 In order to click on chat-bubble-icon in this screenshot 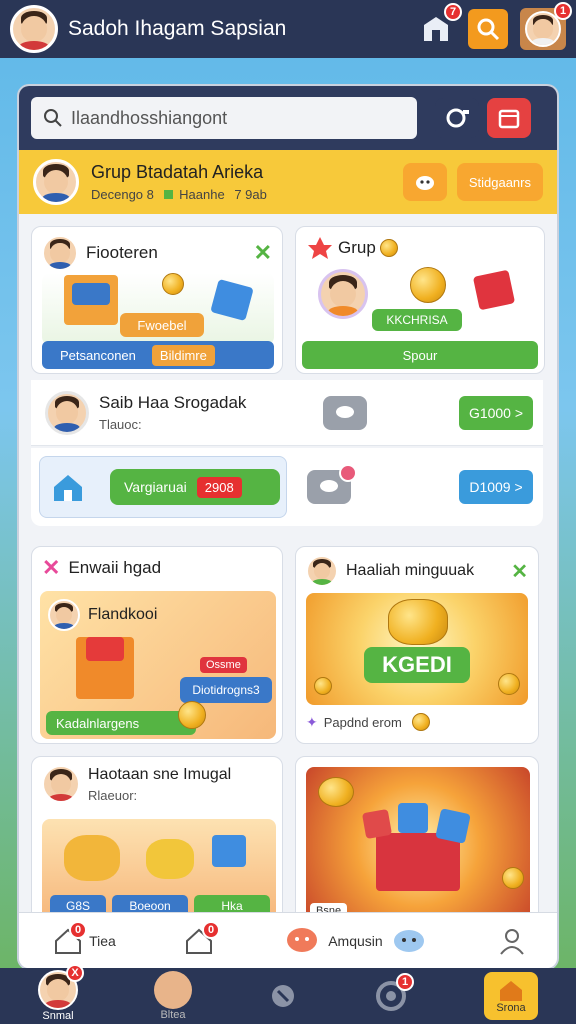, I will do `click(302, 939)`.